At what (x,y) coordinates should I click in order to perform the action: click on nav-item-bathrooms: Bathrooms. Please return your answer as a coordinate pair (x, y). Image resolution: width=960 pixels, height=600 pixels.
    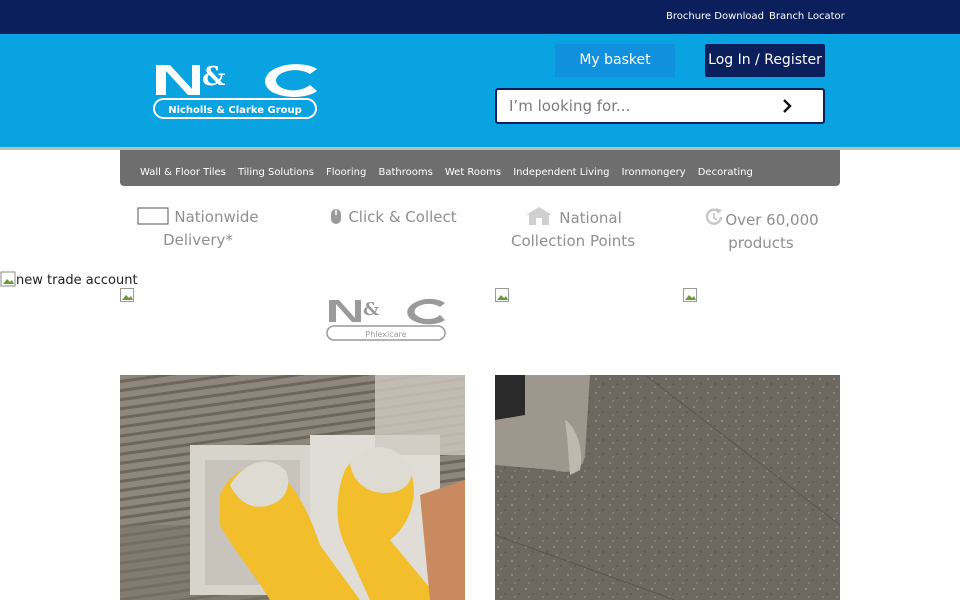
    Looking at the image, I should click on (405, 172).